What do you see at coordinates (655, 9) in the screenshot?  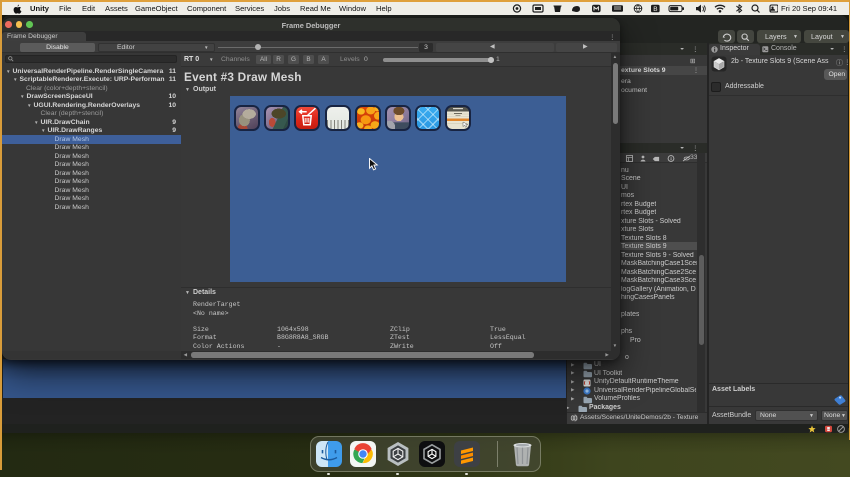 I see `svg-text: B` at bounding box center [655, 9].